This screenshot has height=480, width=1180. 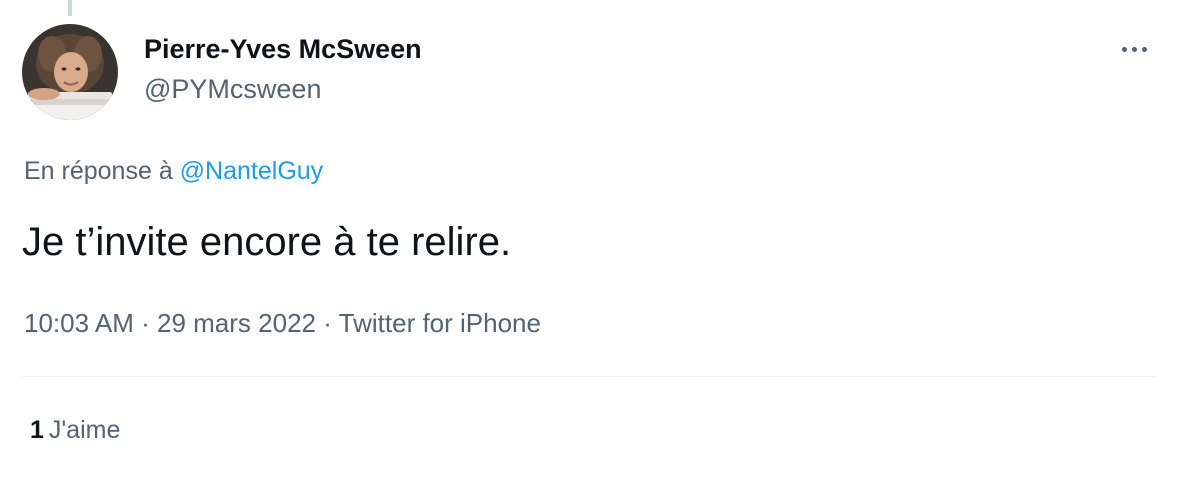 I want to click on tweet-source: Twitter for iPhone, so click(x=440, y=323).